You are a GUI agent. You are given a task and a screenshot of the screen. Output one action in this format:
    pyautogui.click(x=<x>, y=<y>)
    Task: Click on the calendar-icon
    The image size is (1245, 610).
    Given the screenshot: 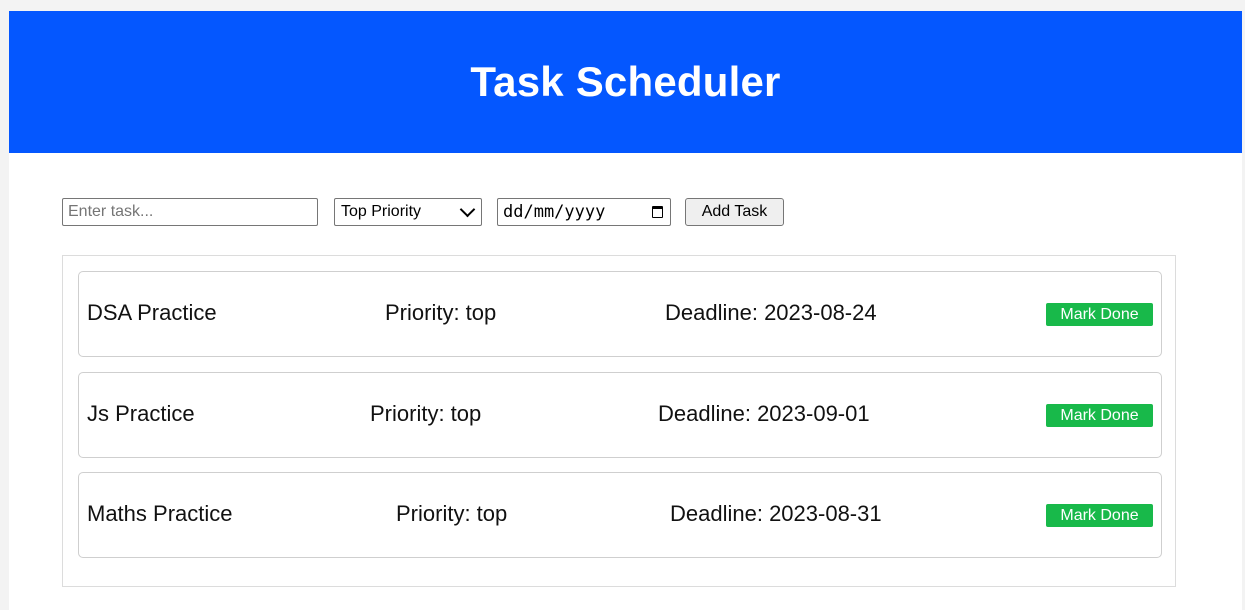 What is the action you would take?
    pyautogui.click(x=657, y=212)
    